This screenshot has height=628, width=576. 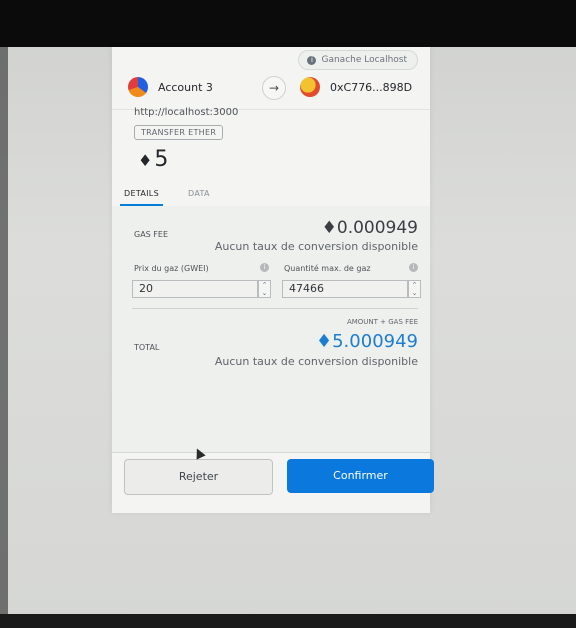 I want to click on amount-plus-gas-label: AMOUNT + GAS FEE, so click(x=382, y=322).